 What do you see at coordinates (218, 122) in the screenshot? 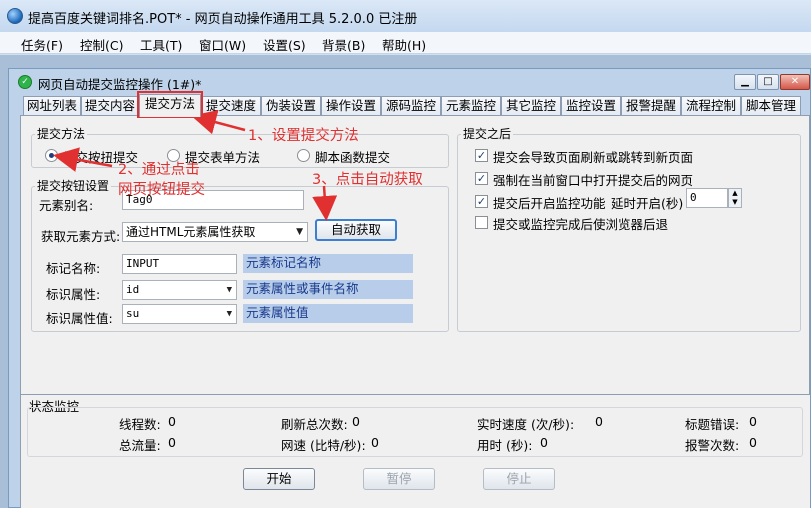
I see `arrow-step1` at bounding box center [218, 122].